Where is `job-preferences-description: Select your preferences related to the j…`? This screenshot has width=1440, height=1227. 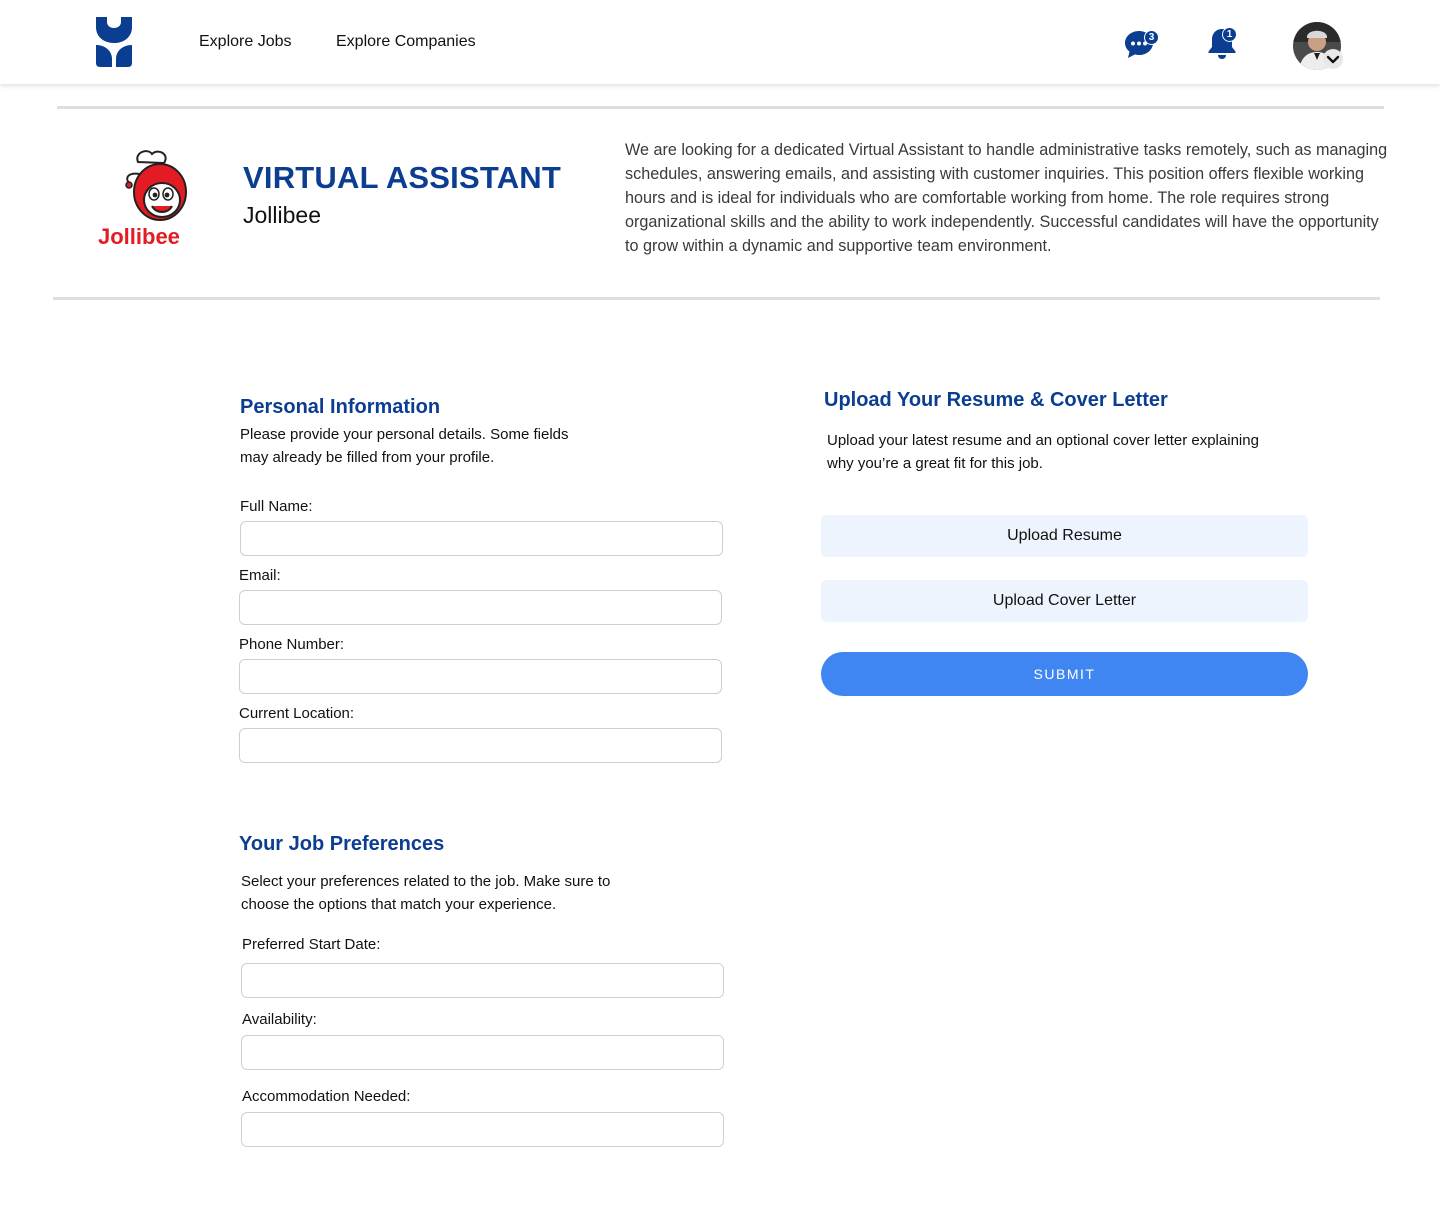
job-preferences-description: Select your preferences related to the j… is located at coordinates (426, 893).